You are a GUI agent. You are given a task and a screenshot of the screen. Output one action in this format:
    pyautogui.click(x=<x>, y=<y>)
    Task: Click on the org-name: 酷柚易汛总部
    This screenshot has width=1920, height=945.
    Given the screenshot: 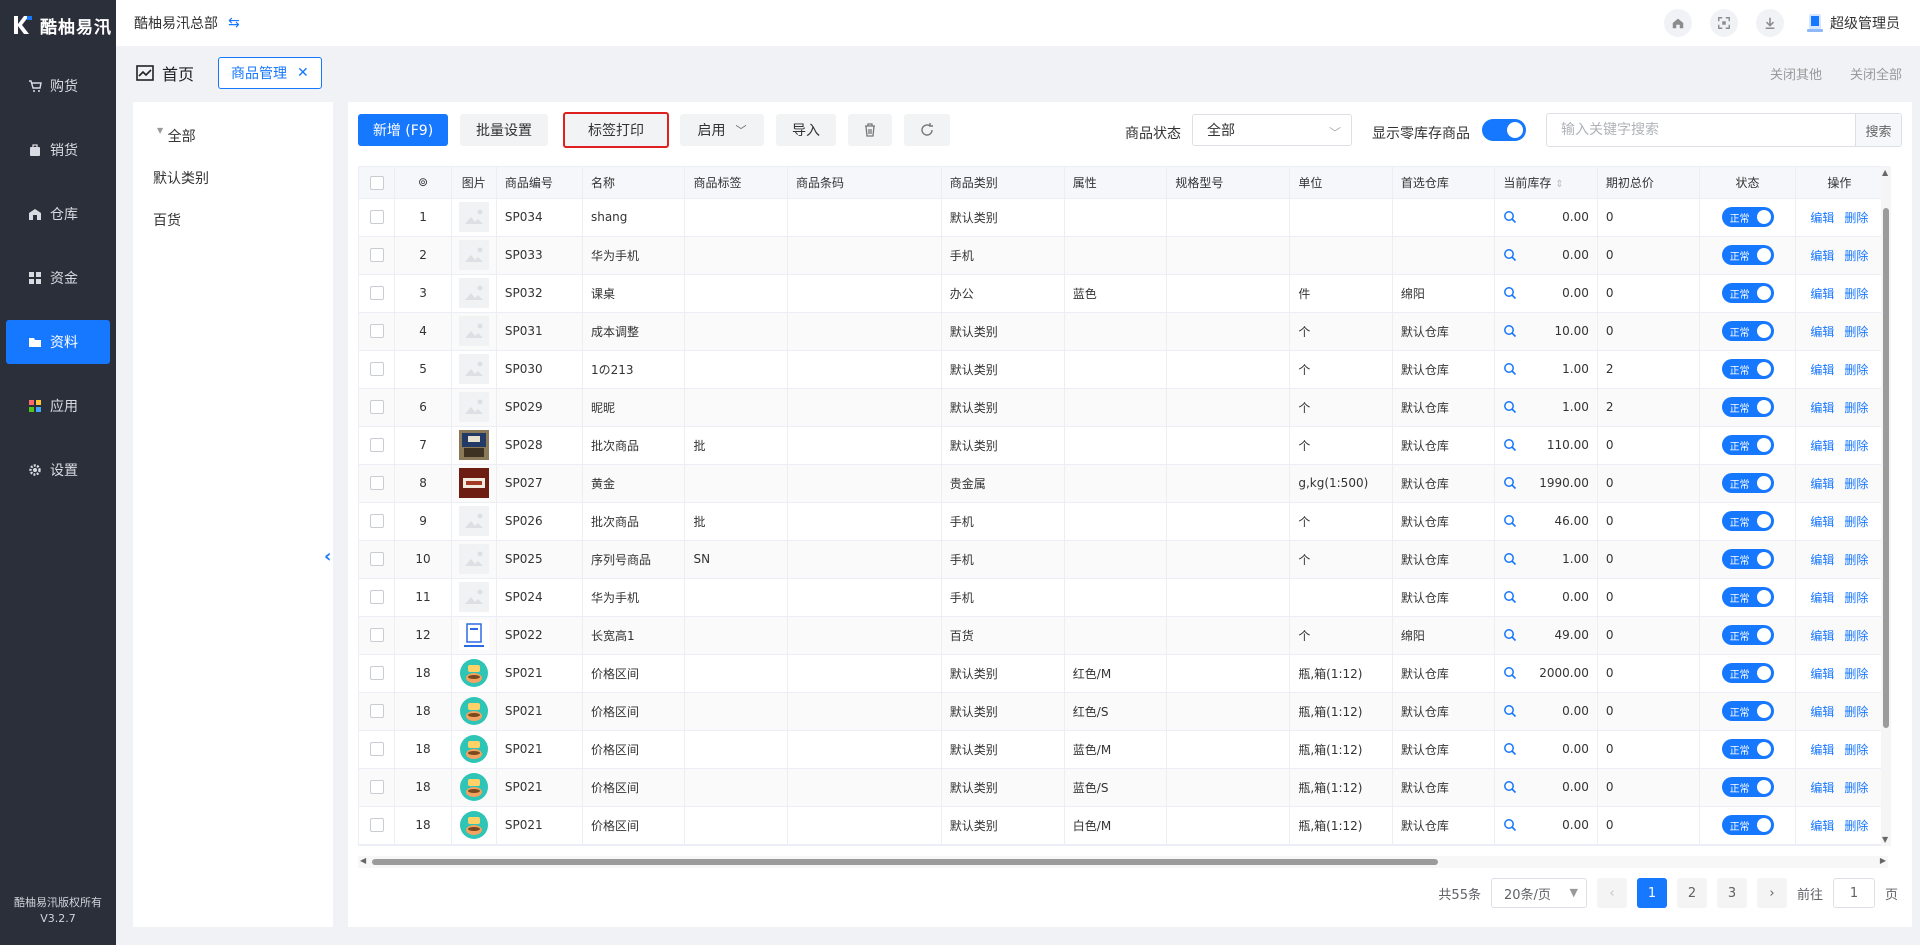 What is the action you would take?
    pyautogui.click(x=176, y=23)
    